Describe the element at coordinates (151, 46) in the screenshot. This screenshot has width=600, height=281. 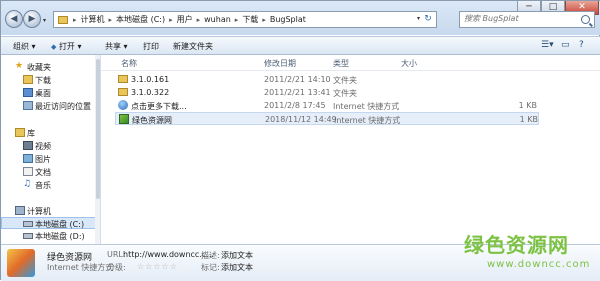
I see `print-button: 打印` at that location.